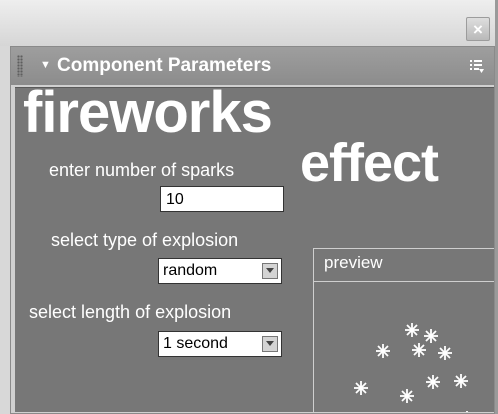 Image resolution: width=498 pixels, height=414 pixels. I want to click on explosion-type-label: select type of explosion, so click(145, 240).